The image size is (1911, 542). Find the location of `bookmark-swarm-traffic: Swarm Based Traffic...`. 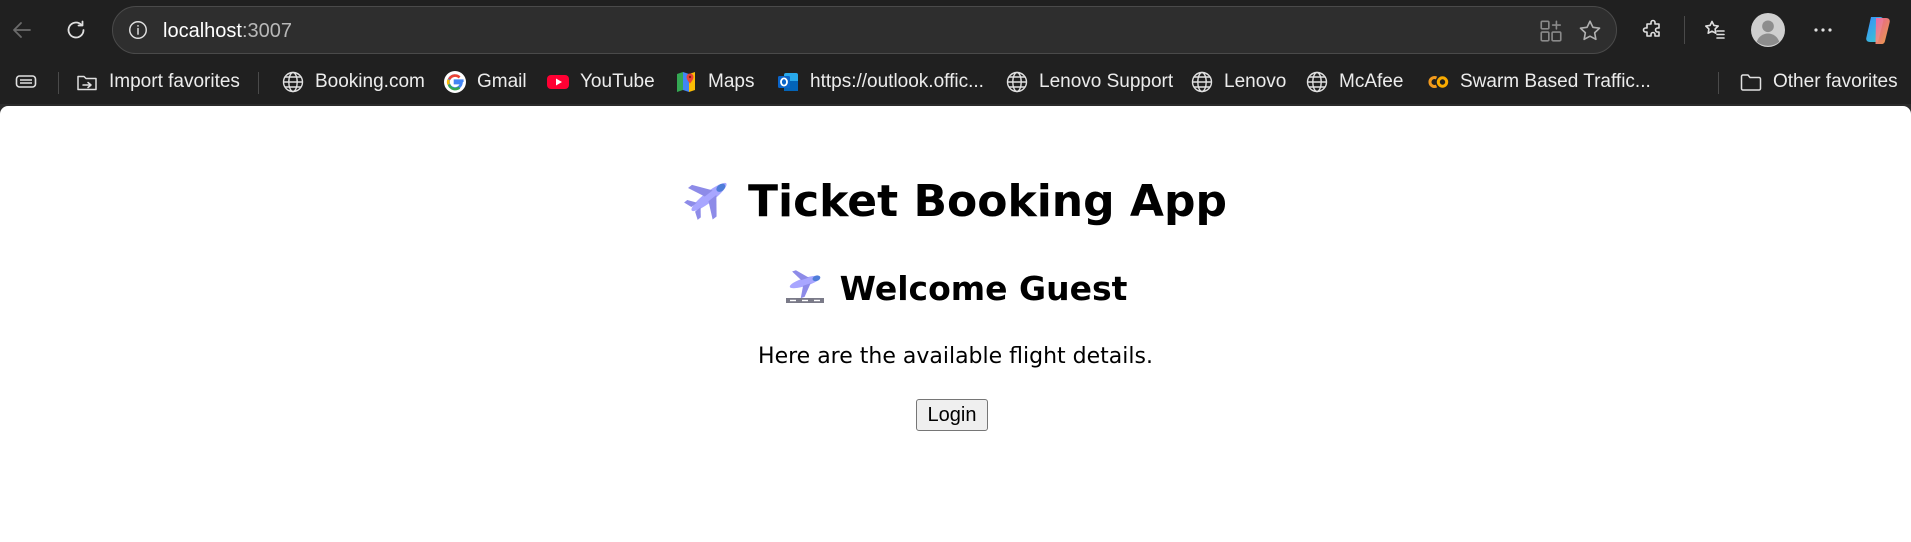

bookmark-swarm-traffic: Swarm Based Traffic... is located at coordinates (1538, 82).